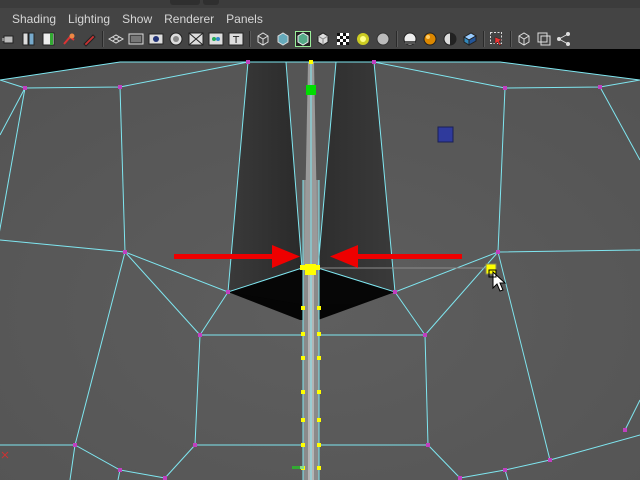 The height and width of the screenshot is (480, 640). What do you see at coordinates (445, 134) in the screenshot?
I see `manipulator-handle` at bounding box center [445, 134].